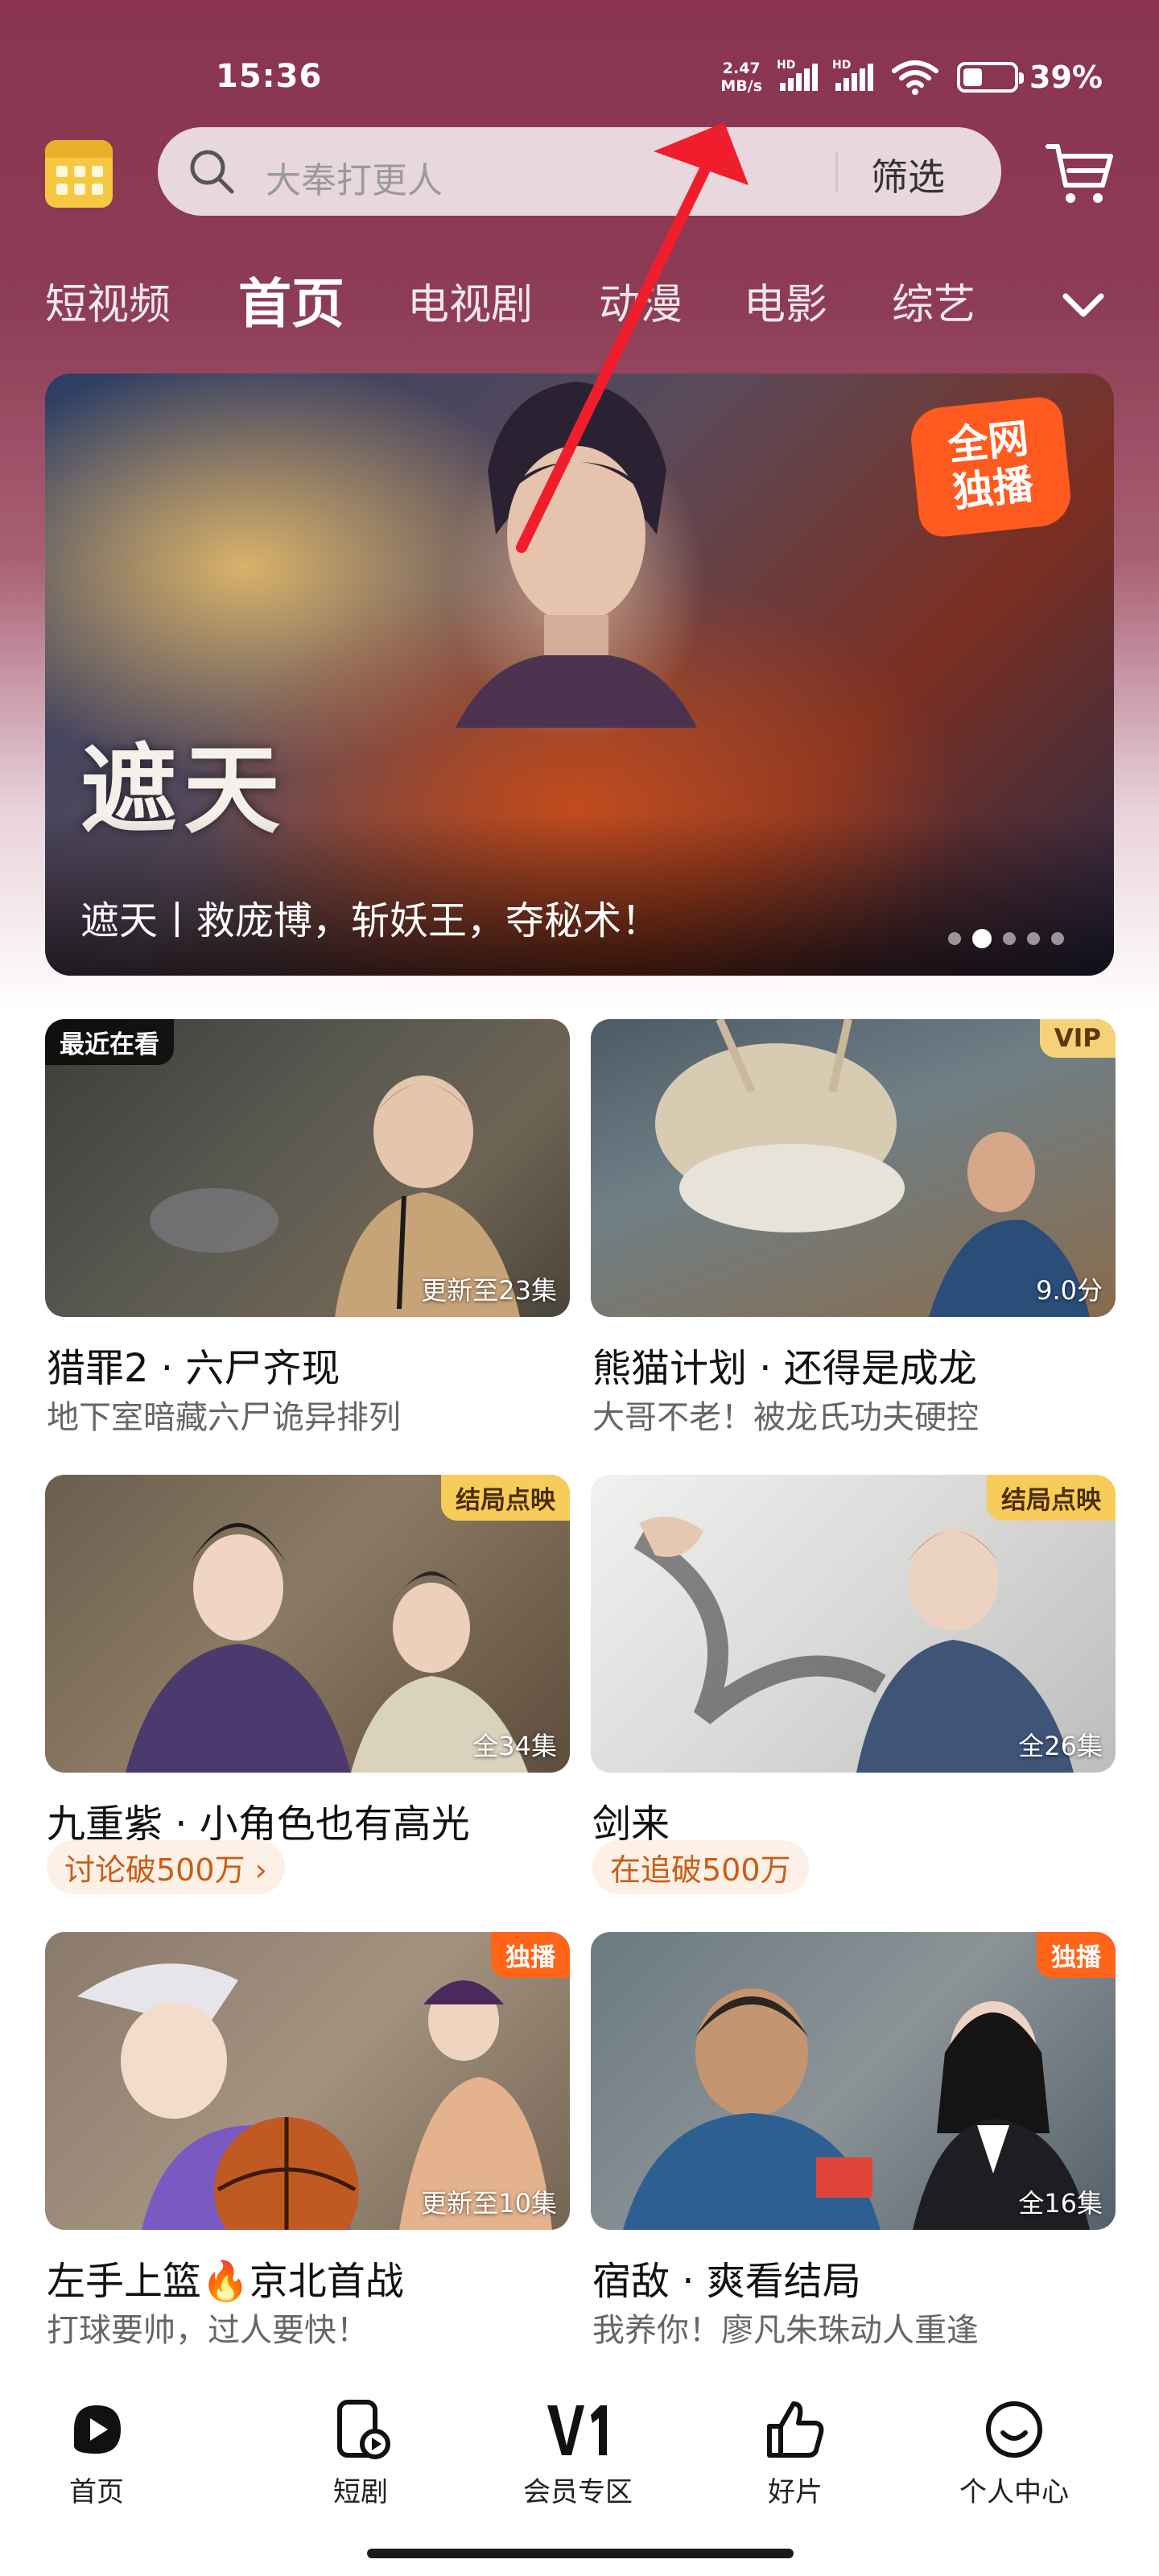  Describe the element at coordinates (842, 65) in the screenshot. I see `sim2-hd-label: HD` at that location.